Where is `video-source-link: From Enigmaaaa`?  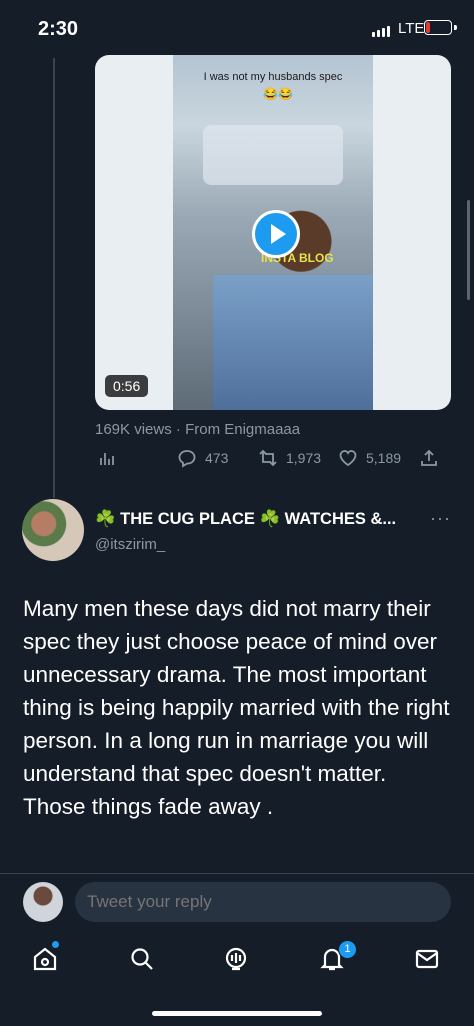
video-source-link: From Enigmaaaa is located at coordinates (242, 429).